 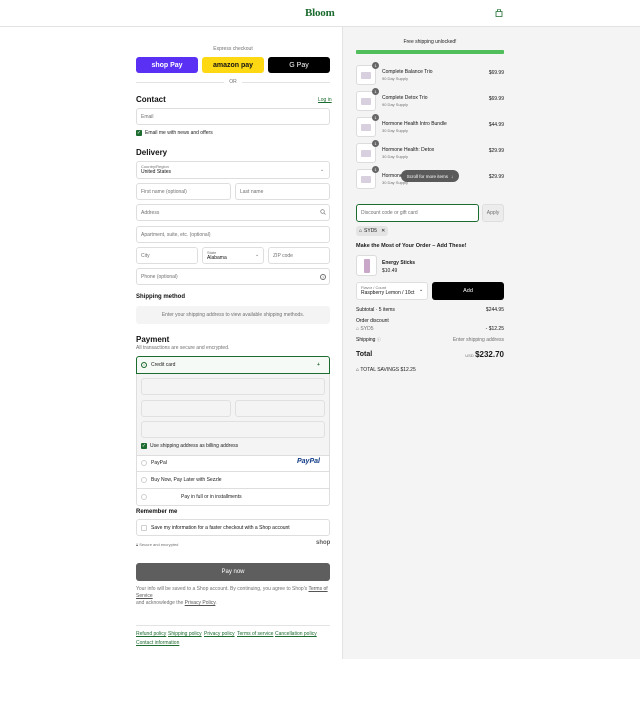 I want to click on address-field: Address, so click(x=233, y=212).